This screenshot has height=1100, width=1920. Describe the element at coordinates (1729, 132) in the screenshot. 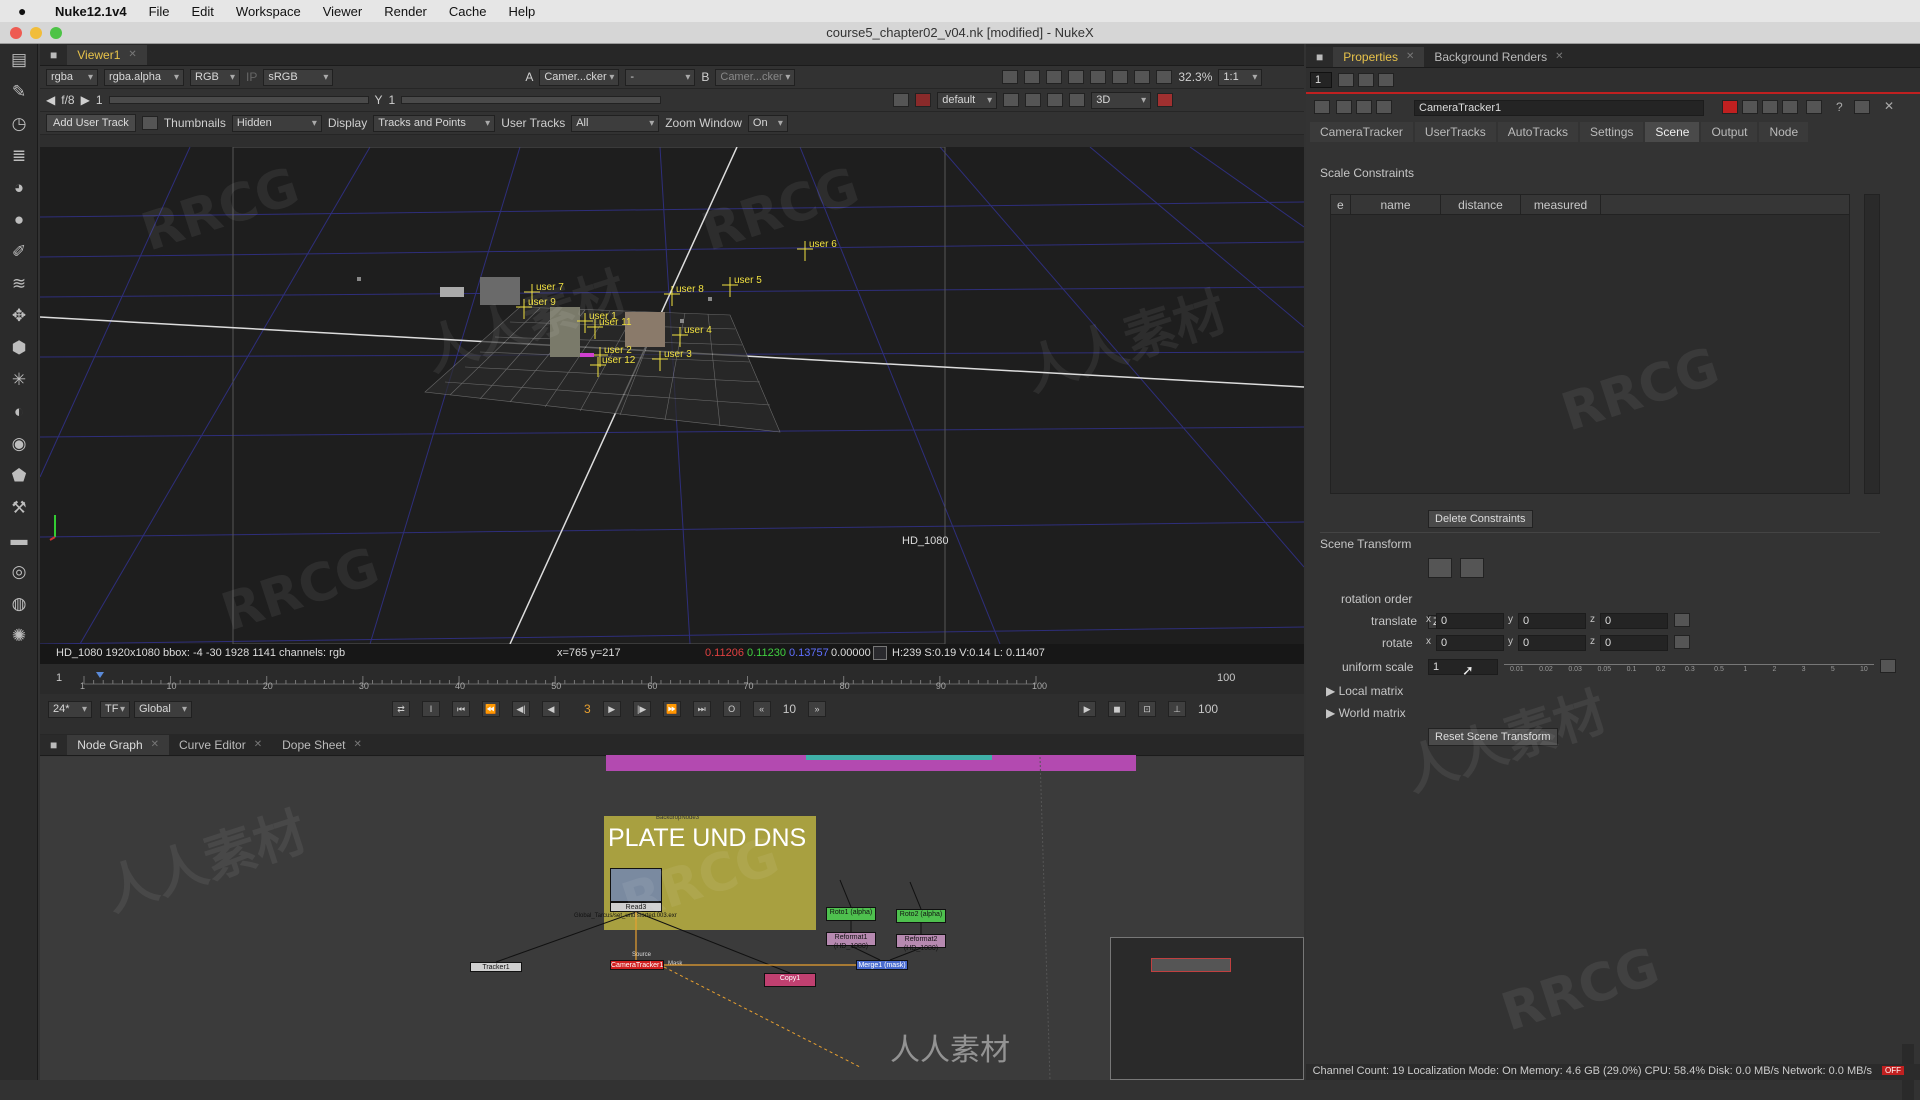

I see `tab-output: Output` at that location.